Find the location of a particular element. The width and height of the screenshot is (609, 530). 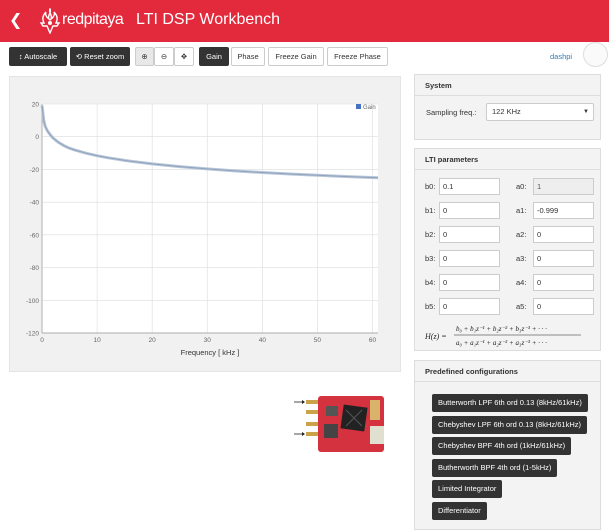

chevron-left-icon: ❮ is located at coordinates (18, 20).